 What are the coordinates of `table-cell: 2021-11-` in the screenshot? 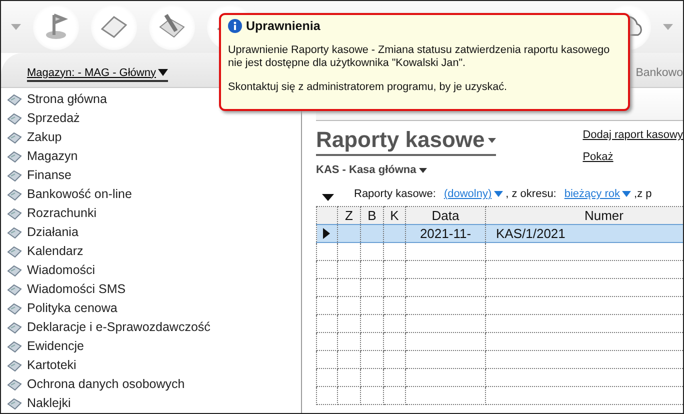 It's located at (446, 233).